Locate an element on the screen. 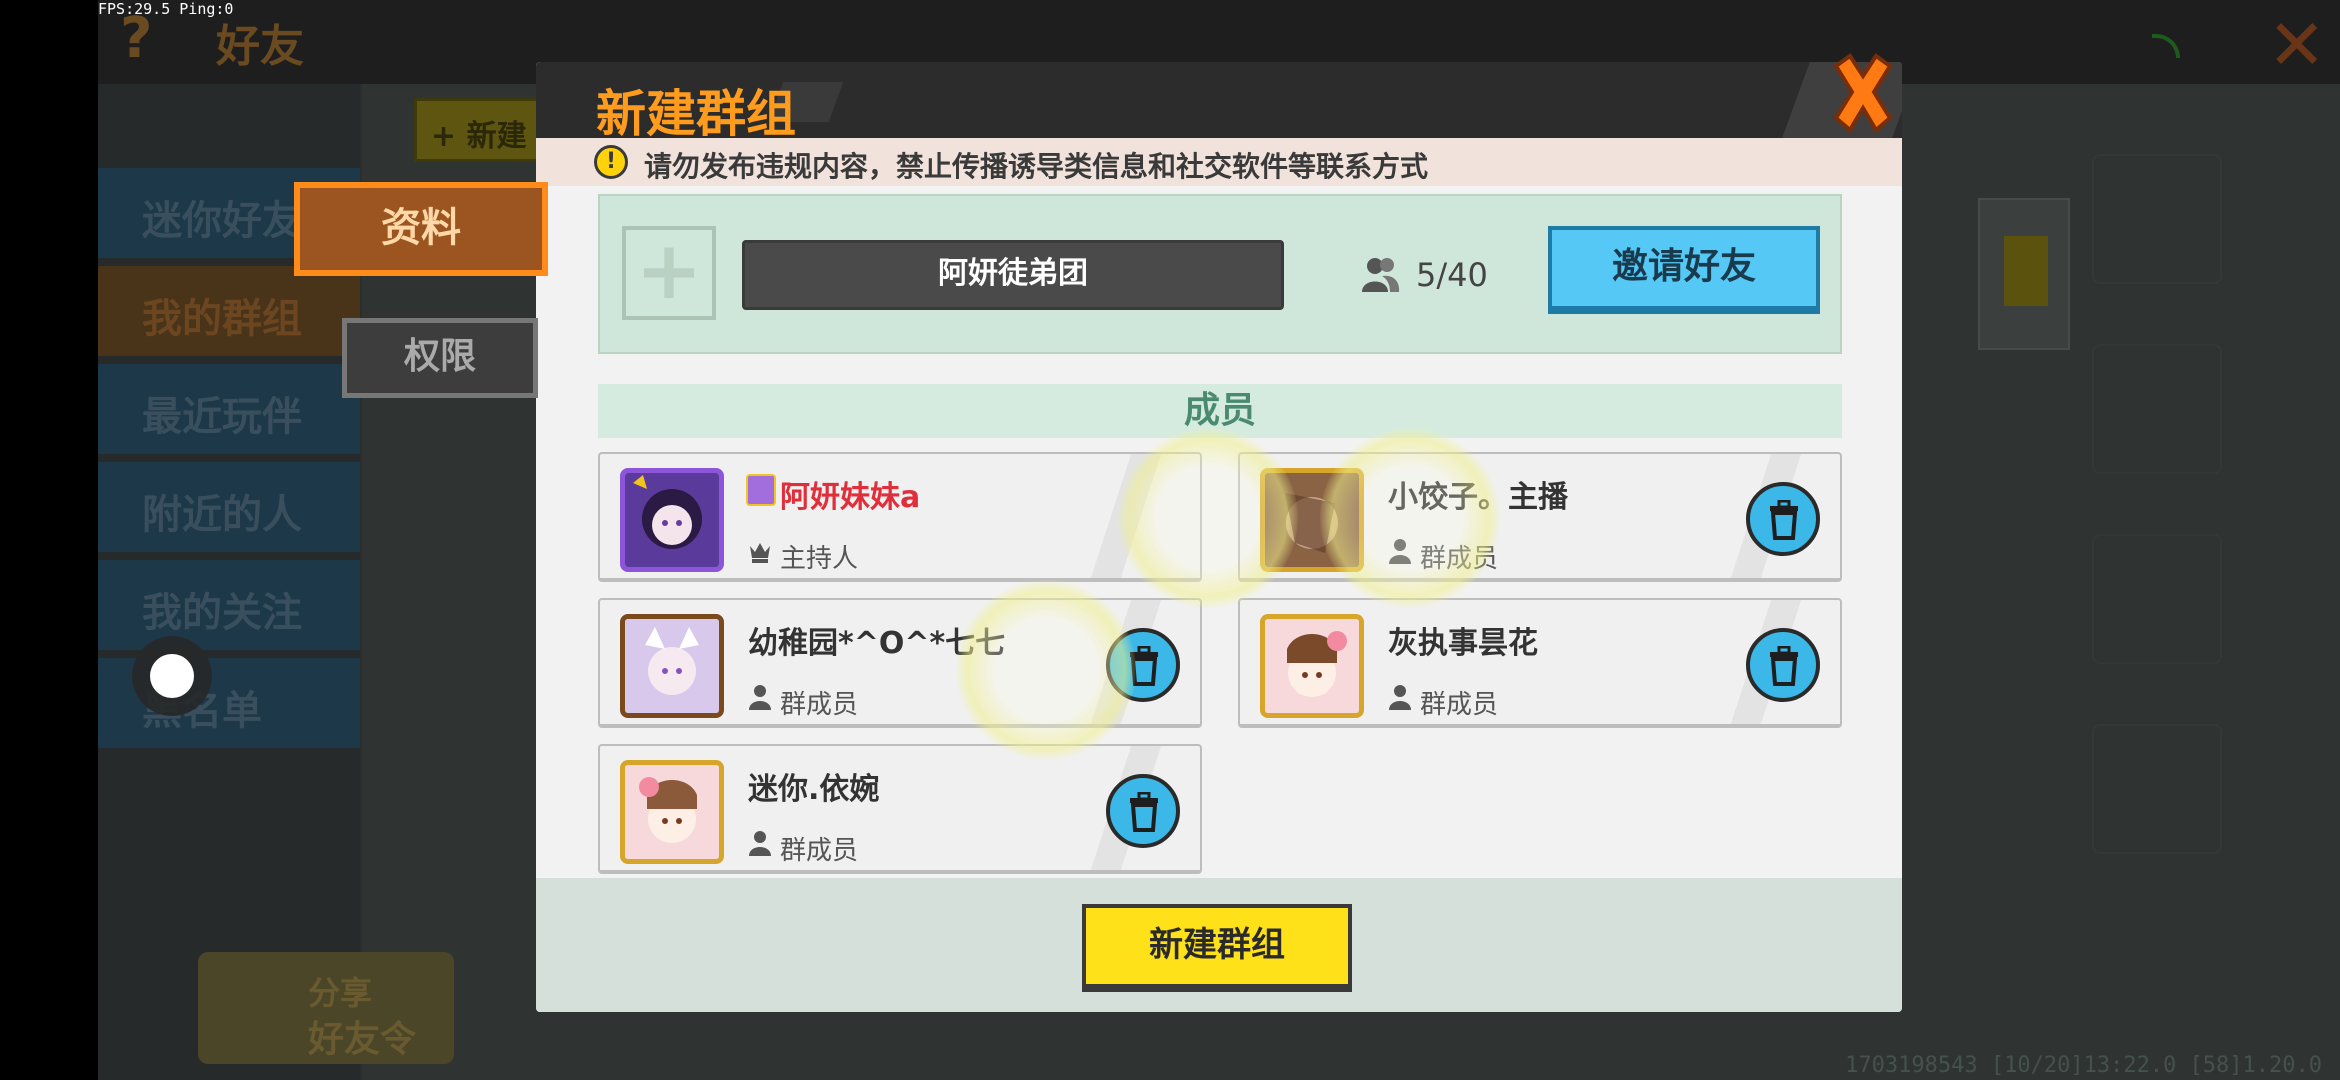 This screenshot has width=2340, height=1080. sidebar-item-nearby: 附近的人 is located at coordinates (229, 507).